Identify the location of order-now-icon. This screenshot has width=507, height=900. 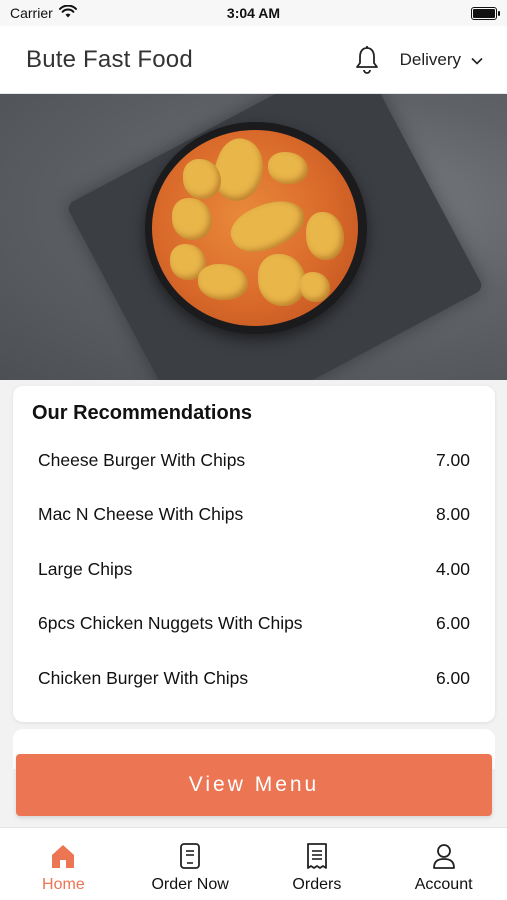
(190, 856).